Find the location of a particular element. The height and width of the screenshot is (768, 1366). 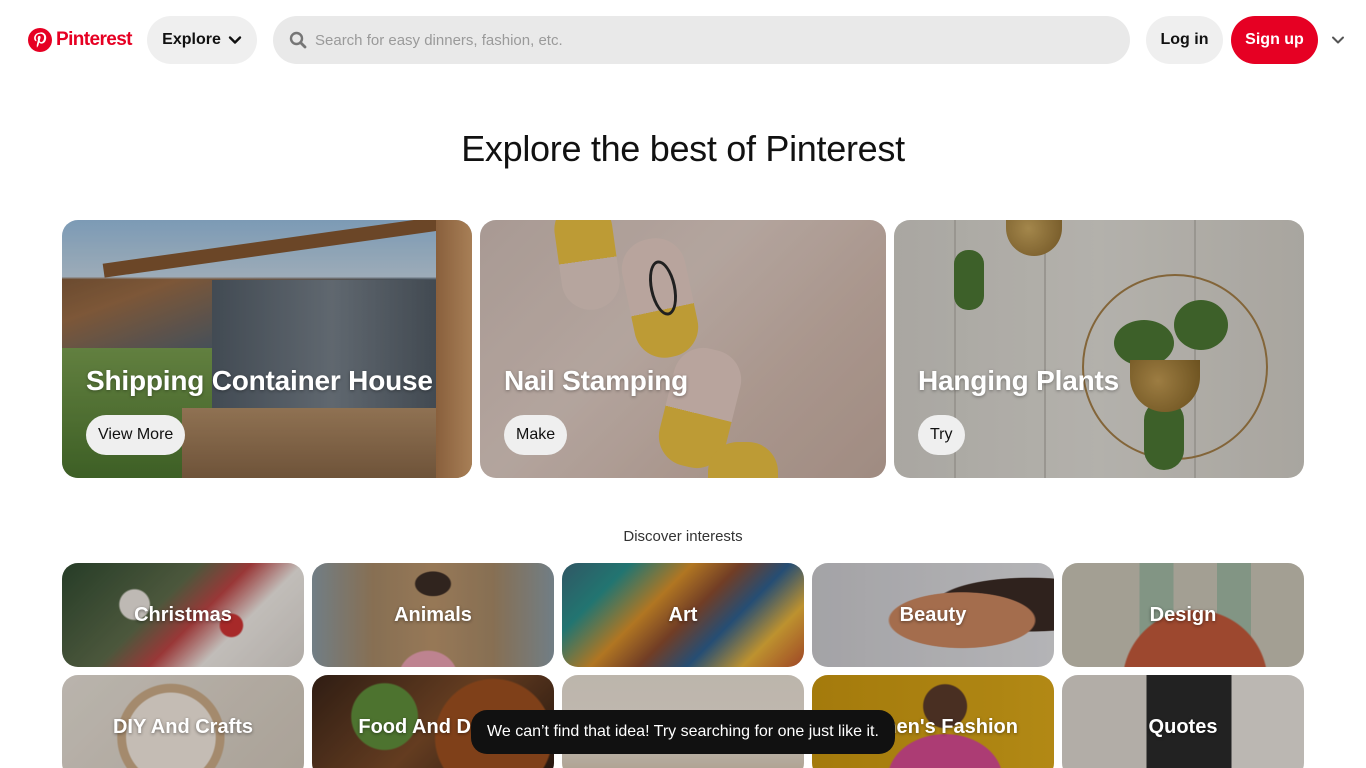

more-options-button is located at coordinates (1338, 40).